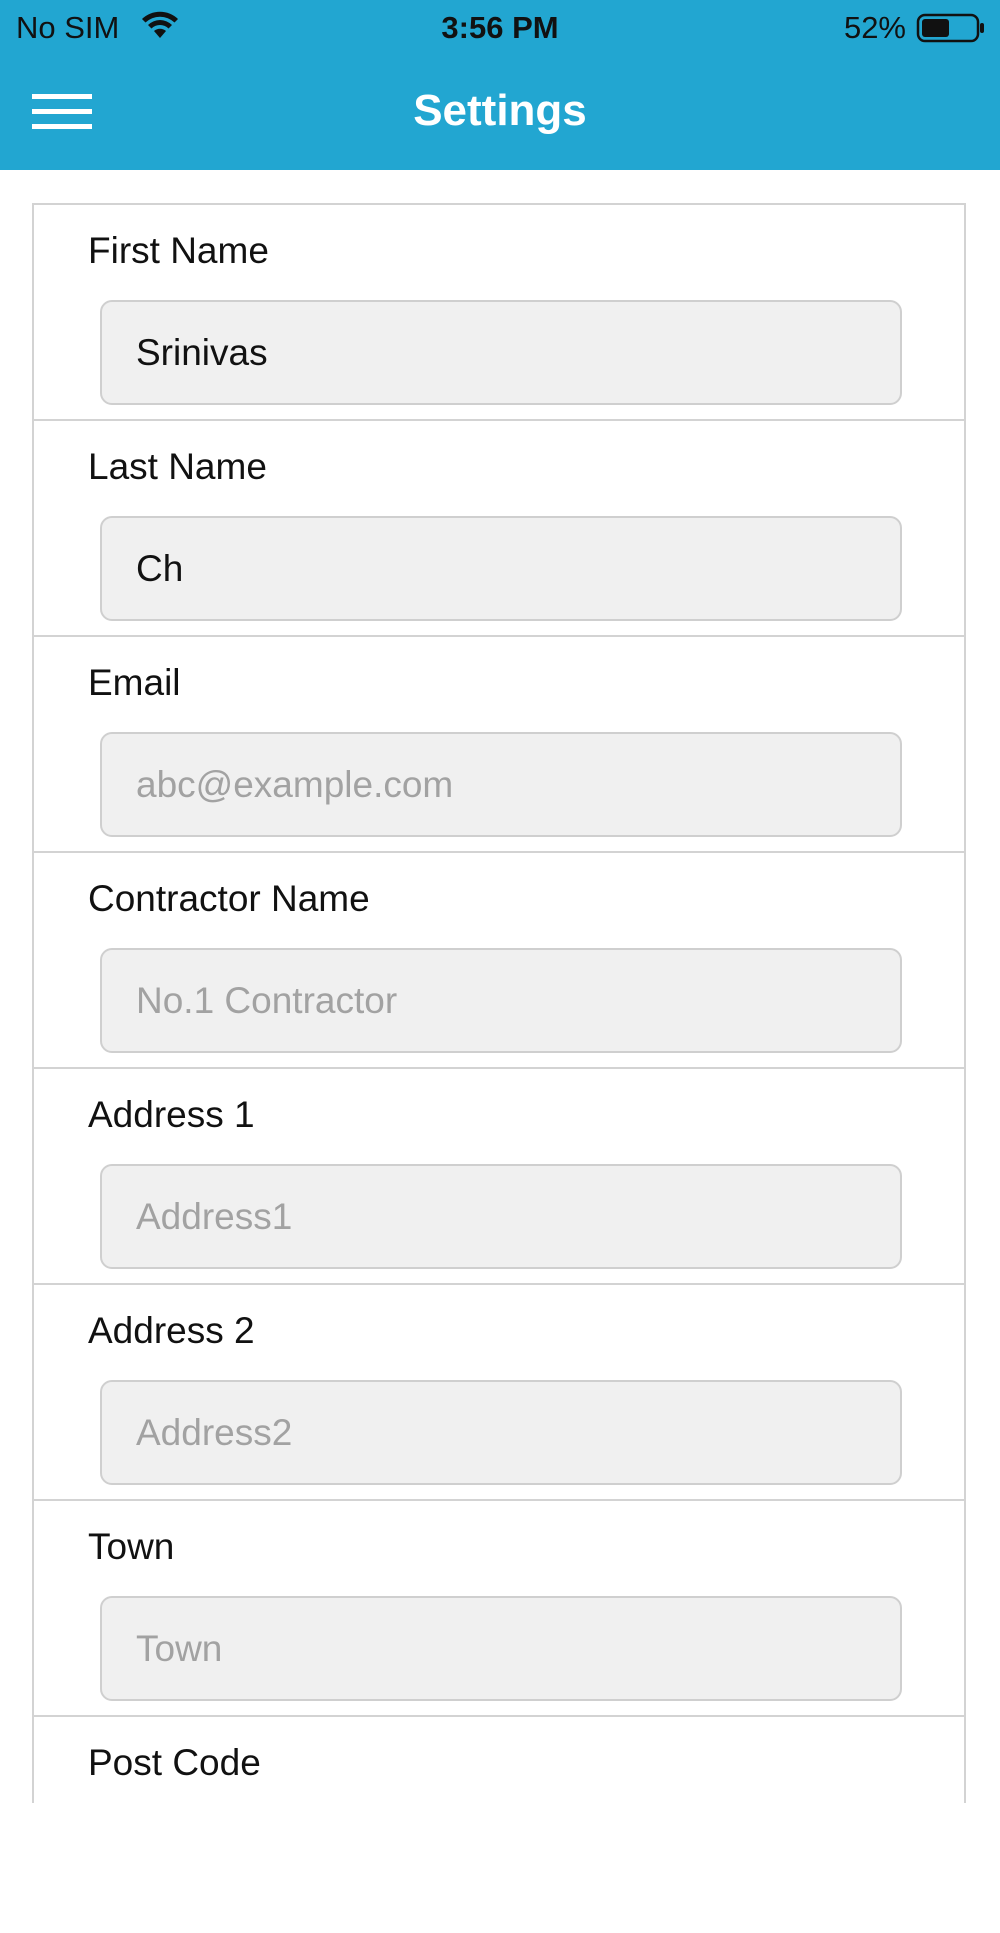  I want to click on field-row-contractor-name: Contractor Name, so click(499, 961).